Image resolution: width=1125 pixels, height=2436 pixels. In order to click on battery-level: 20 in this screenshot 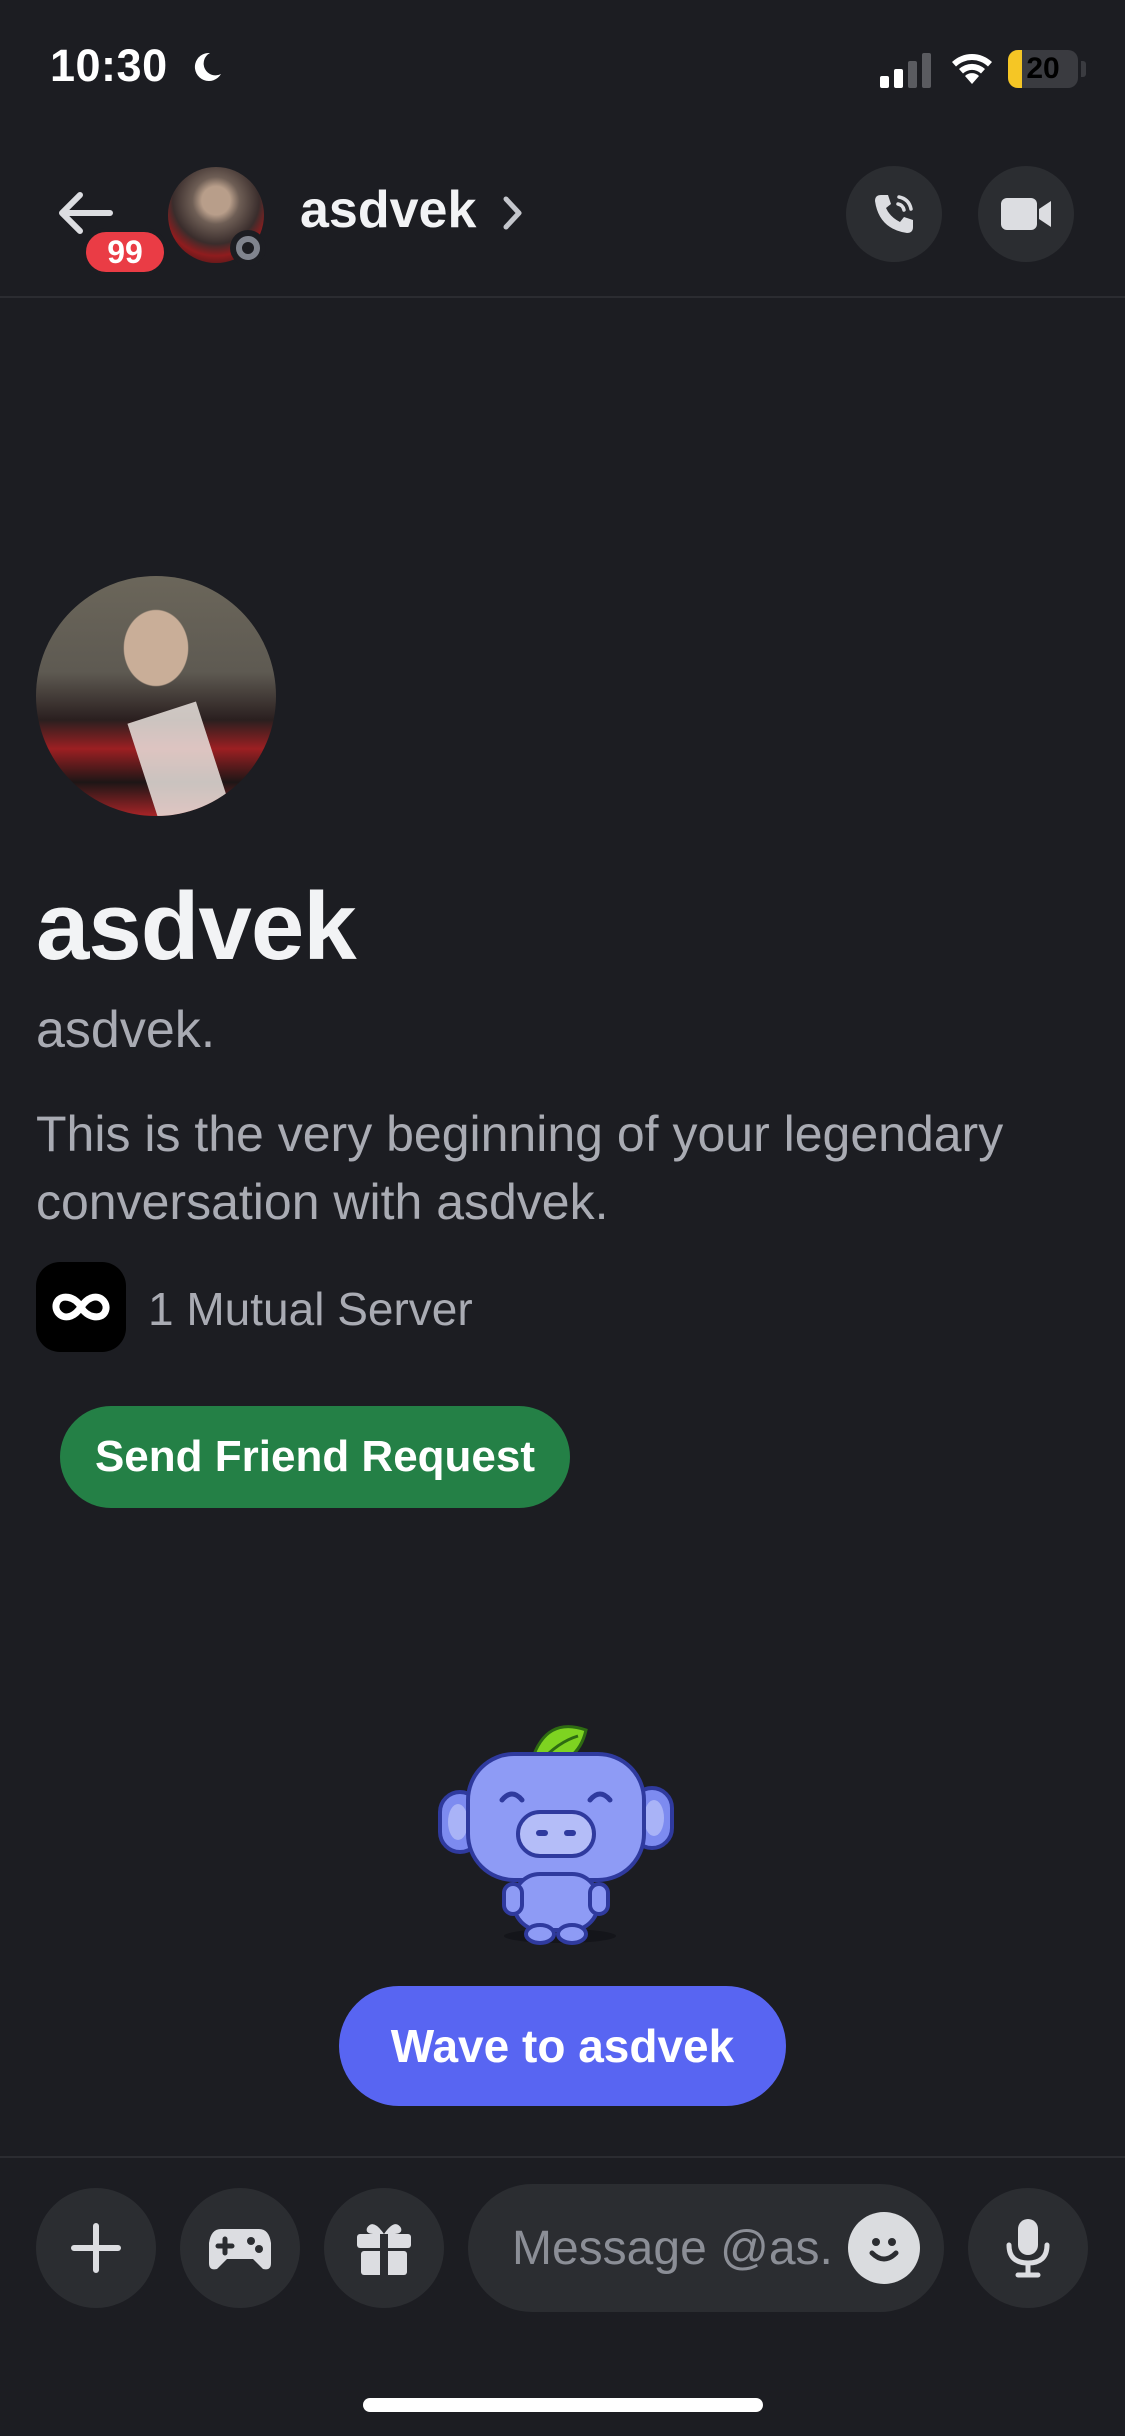, I will do `click(1043, 68)`.